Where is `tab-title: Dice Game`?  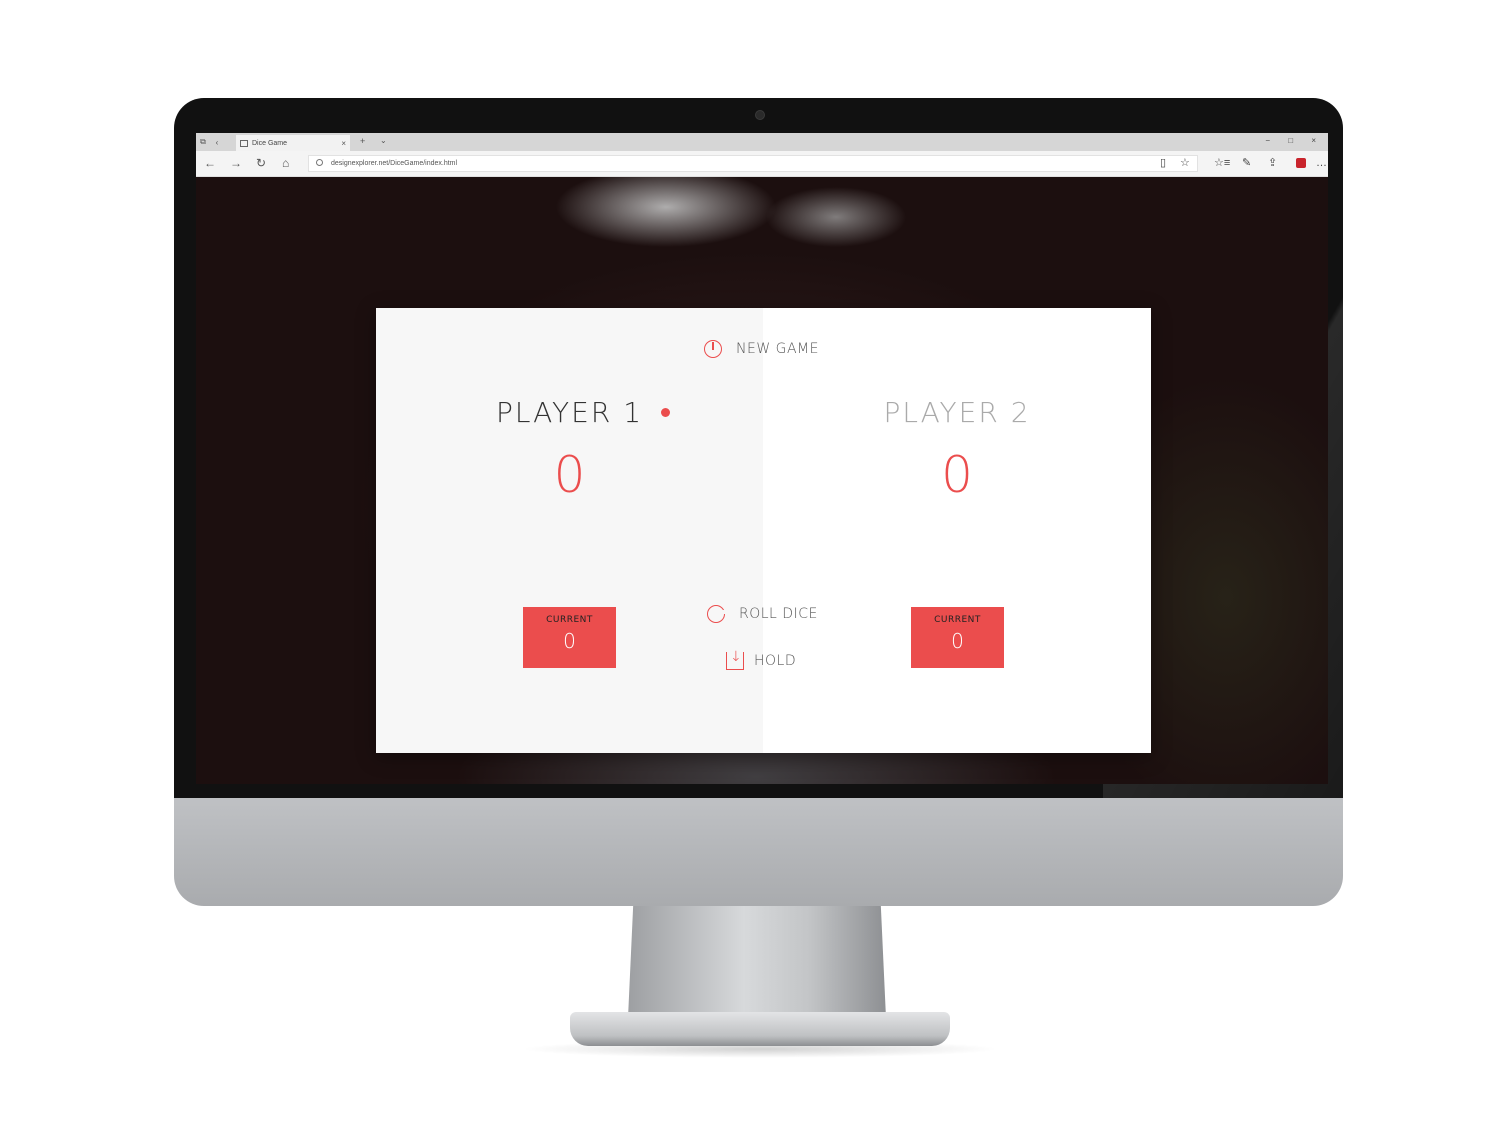
tab-title: Dice Game is located at coordinates (270, 143).